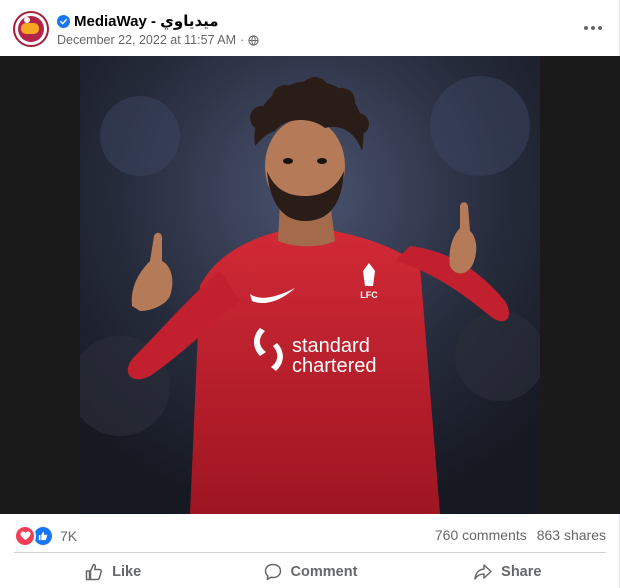 The height and width of the screenshot is (588, 620). Describe the element at coordinates (521, 572) in the screenshot. I see `share-label: Share` at that location.